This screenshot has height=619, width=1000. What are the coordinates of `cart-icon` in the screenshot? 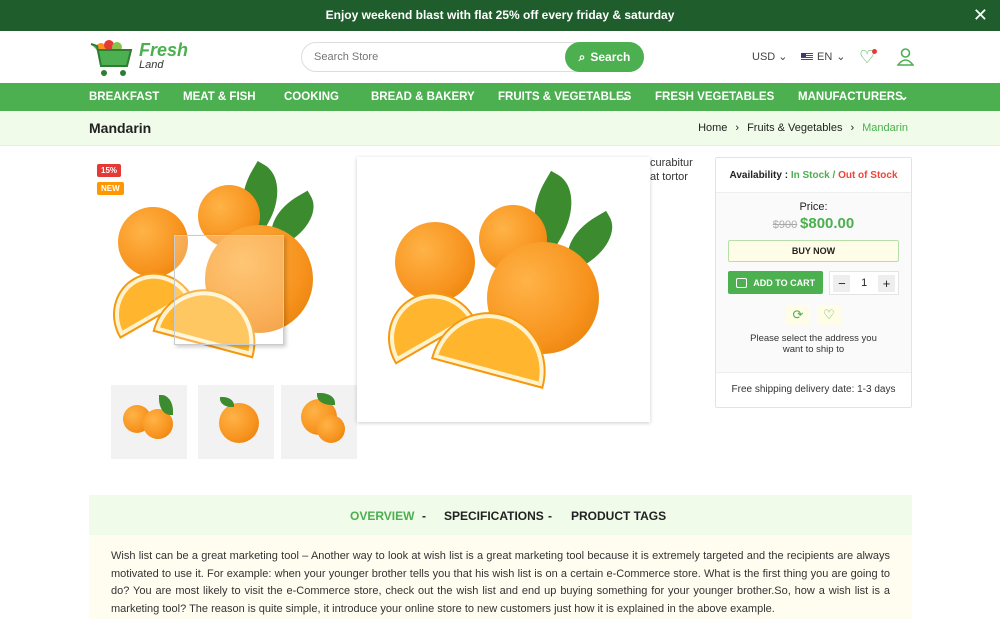 It's located at (742, 282).